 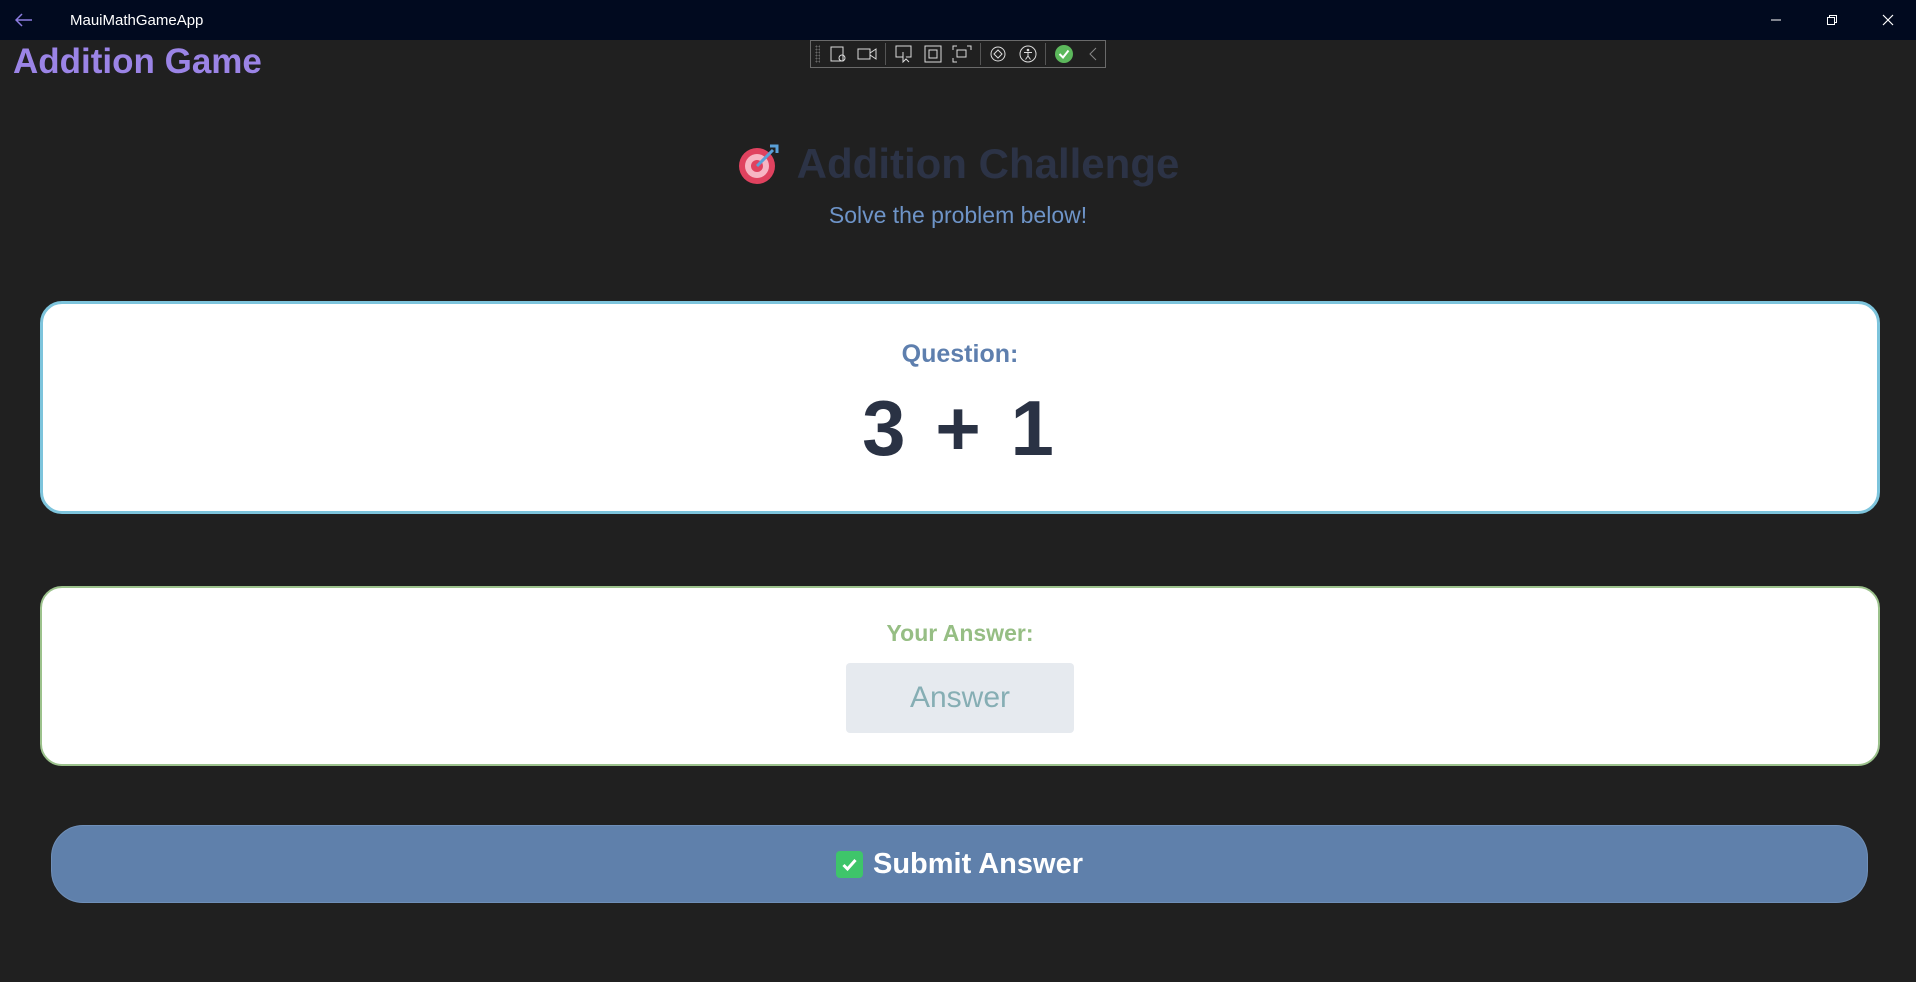 I want to click on select-pointer-icon, so click(x=903, y=54).